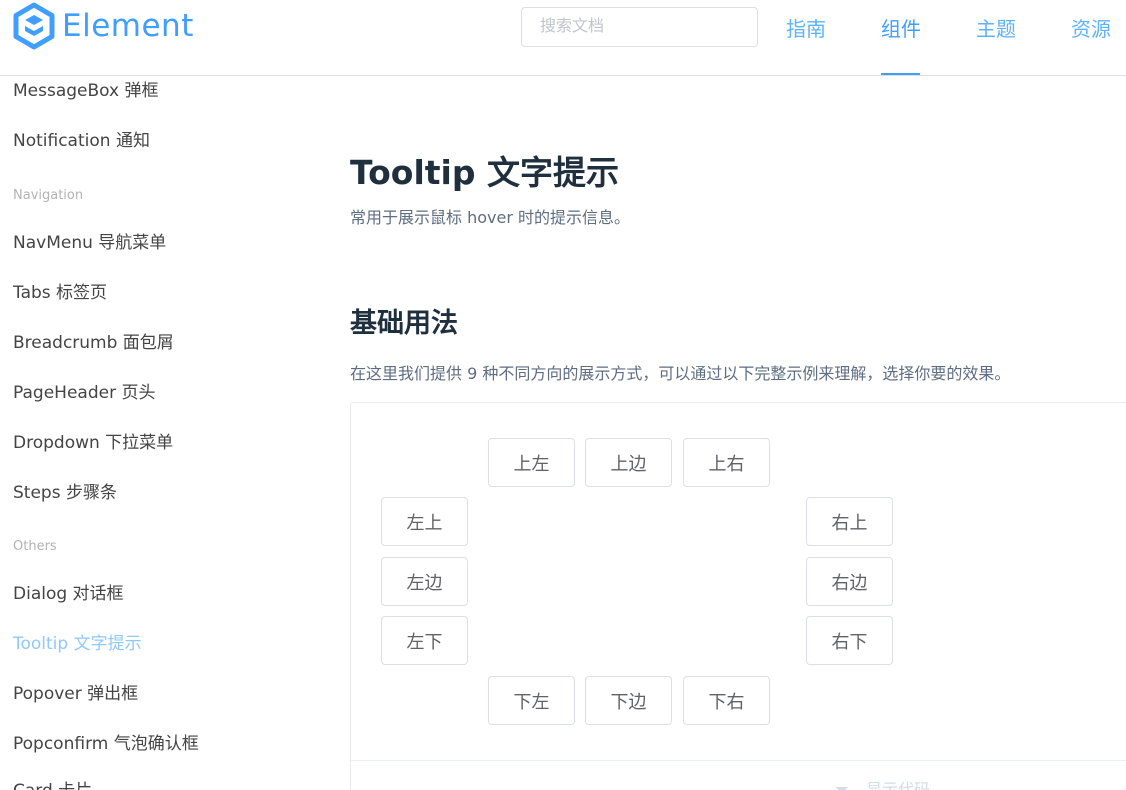  I want to click on tooltip-bottom-end-button: 下右, so click(726, 700).